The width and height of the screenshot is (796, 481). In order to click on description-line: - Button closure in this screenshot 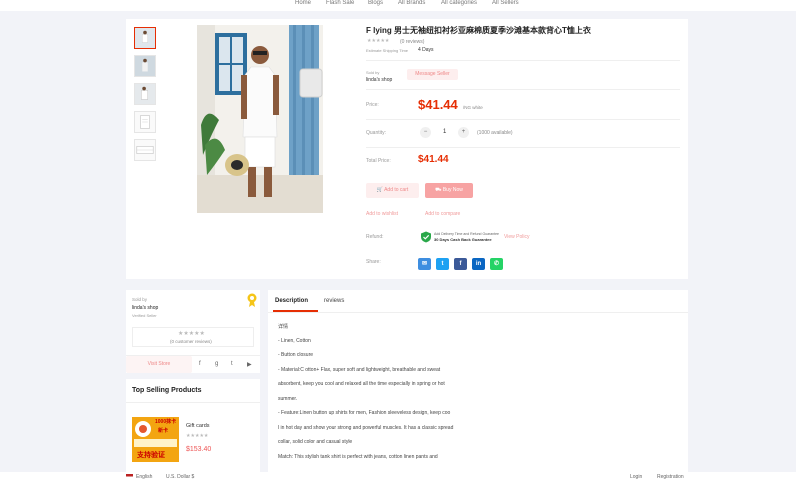, I will do `click(296, 355)`.